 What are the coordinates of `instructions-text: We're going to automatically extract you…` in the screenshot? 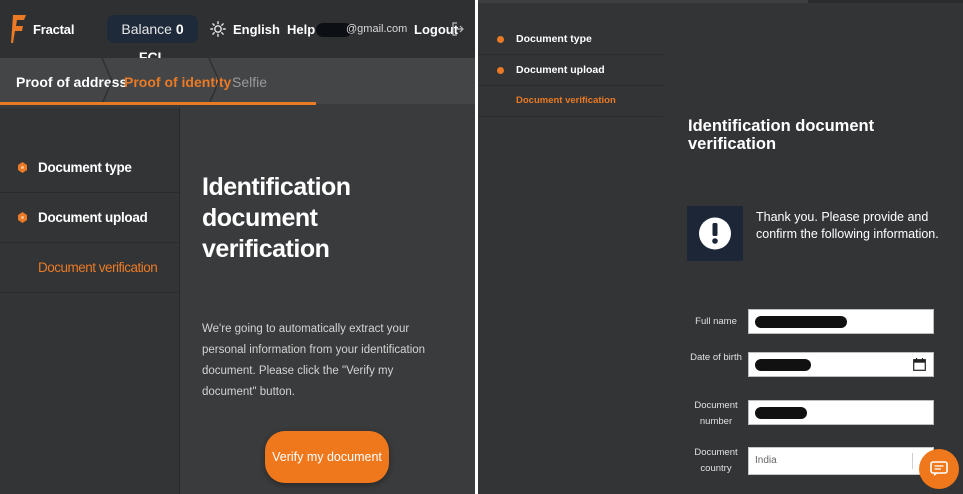 It's located at (314, 360).